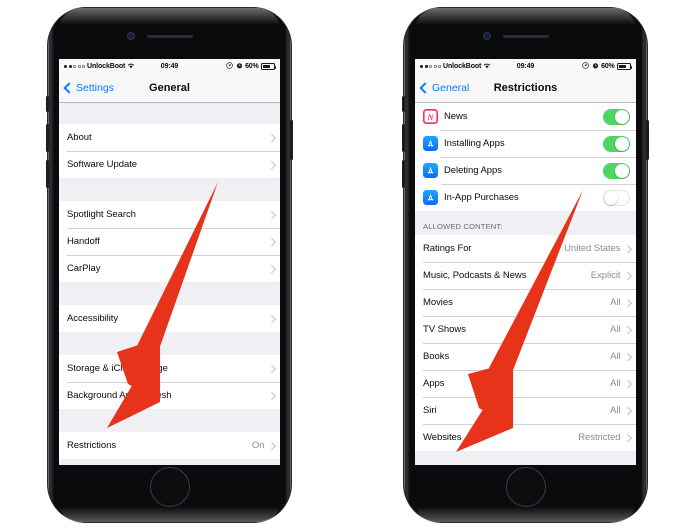 The width and height of the screenshot is (696, 530). What do you see at coordinates (474, 143) in the screenshot?
I see `row-label: Installing Apps` at bounding box center [474, 143].